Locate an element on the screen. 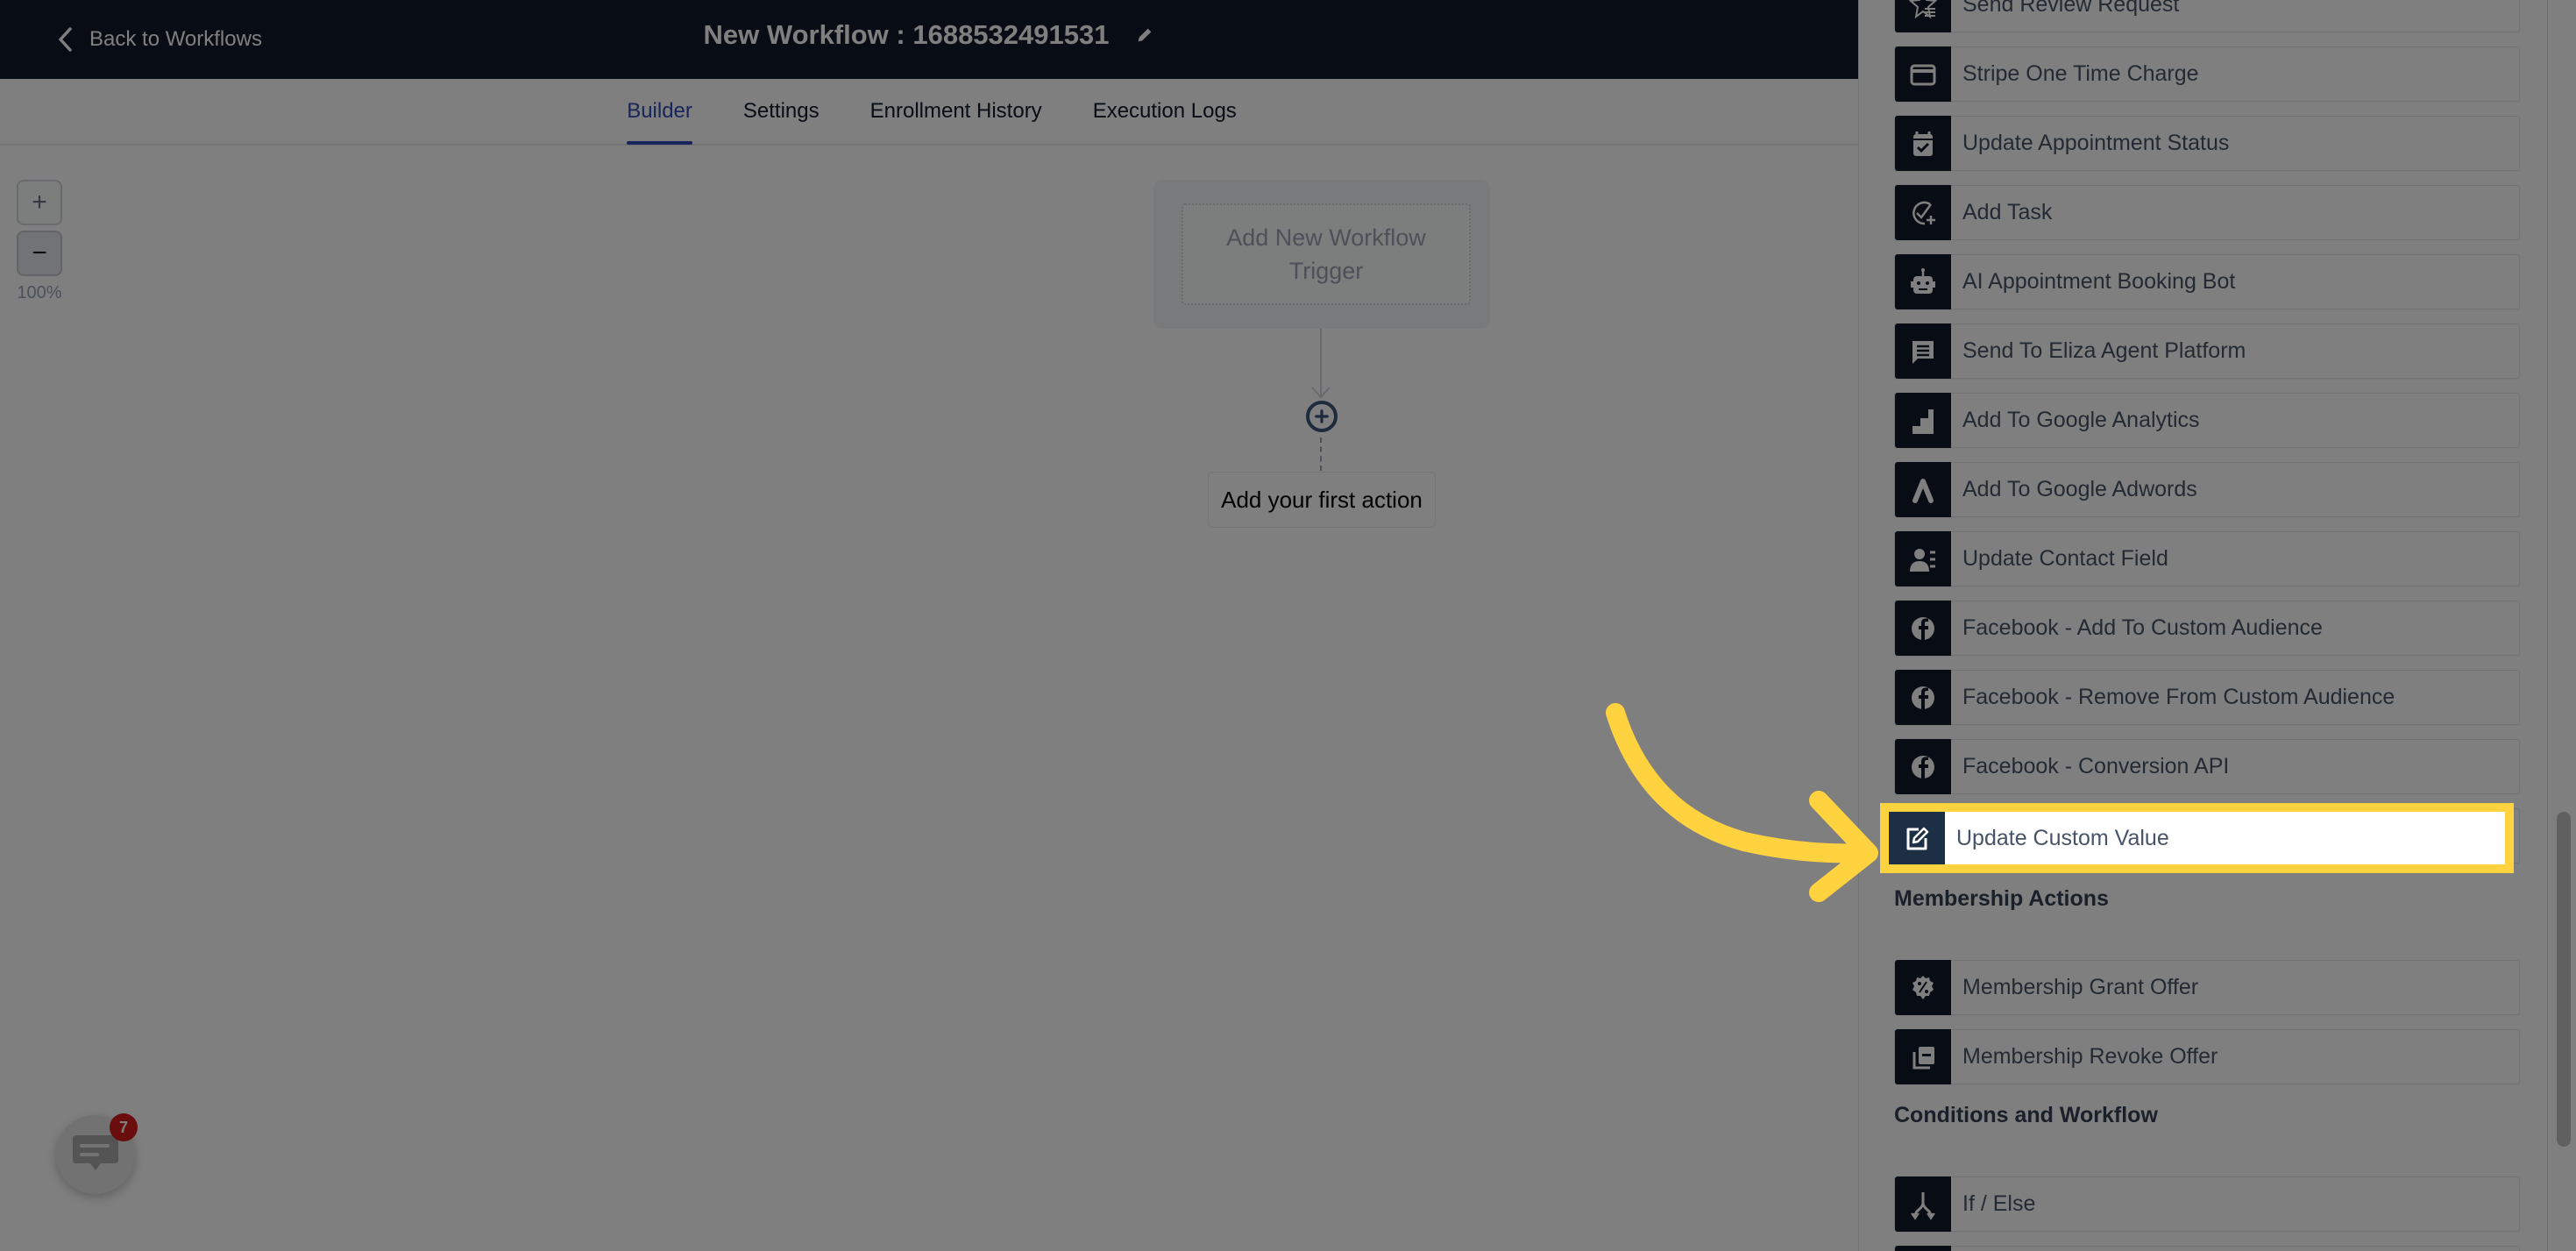 The height and width of the screenshot is (1251, 2576). zoom-level: 100% is located at coordinates (39, 292).